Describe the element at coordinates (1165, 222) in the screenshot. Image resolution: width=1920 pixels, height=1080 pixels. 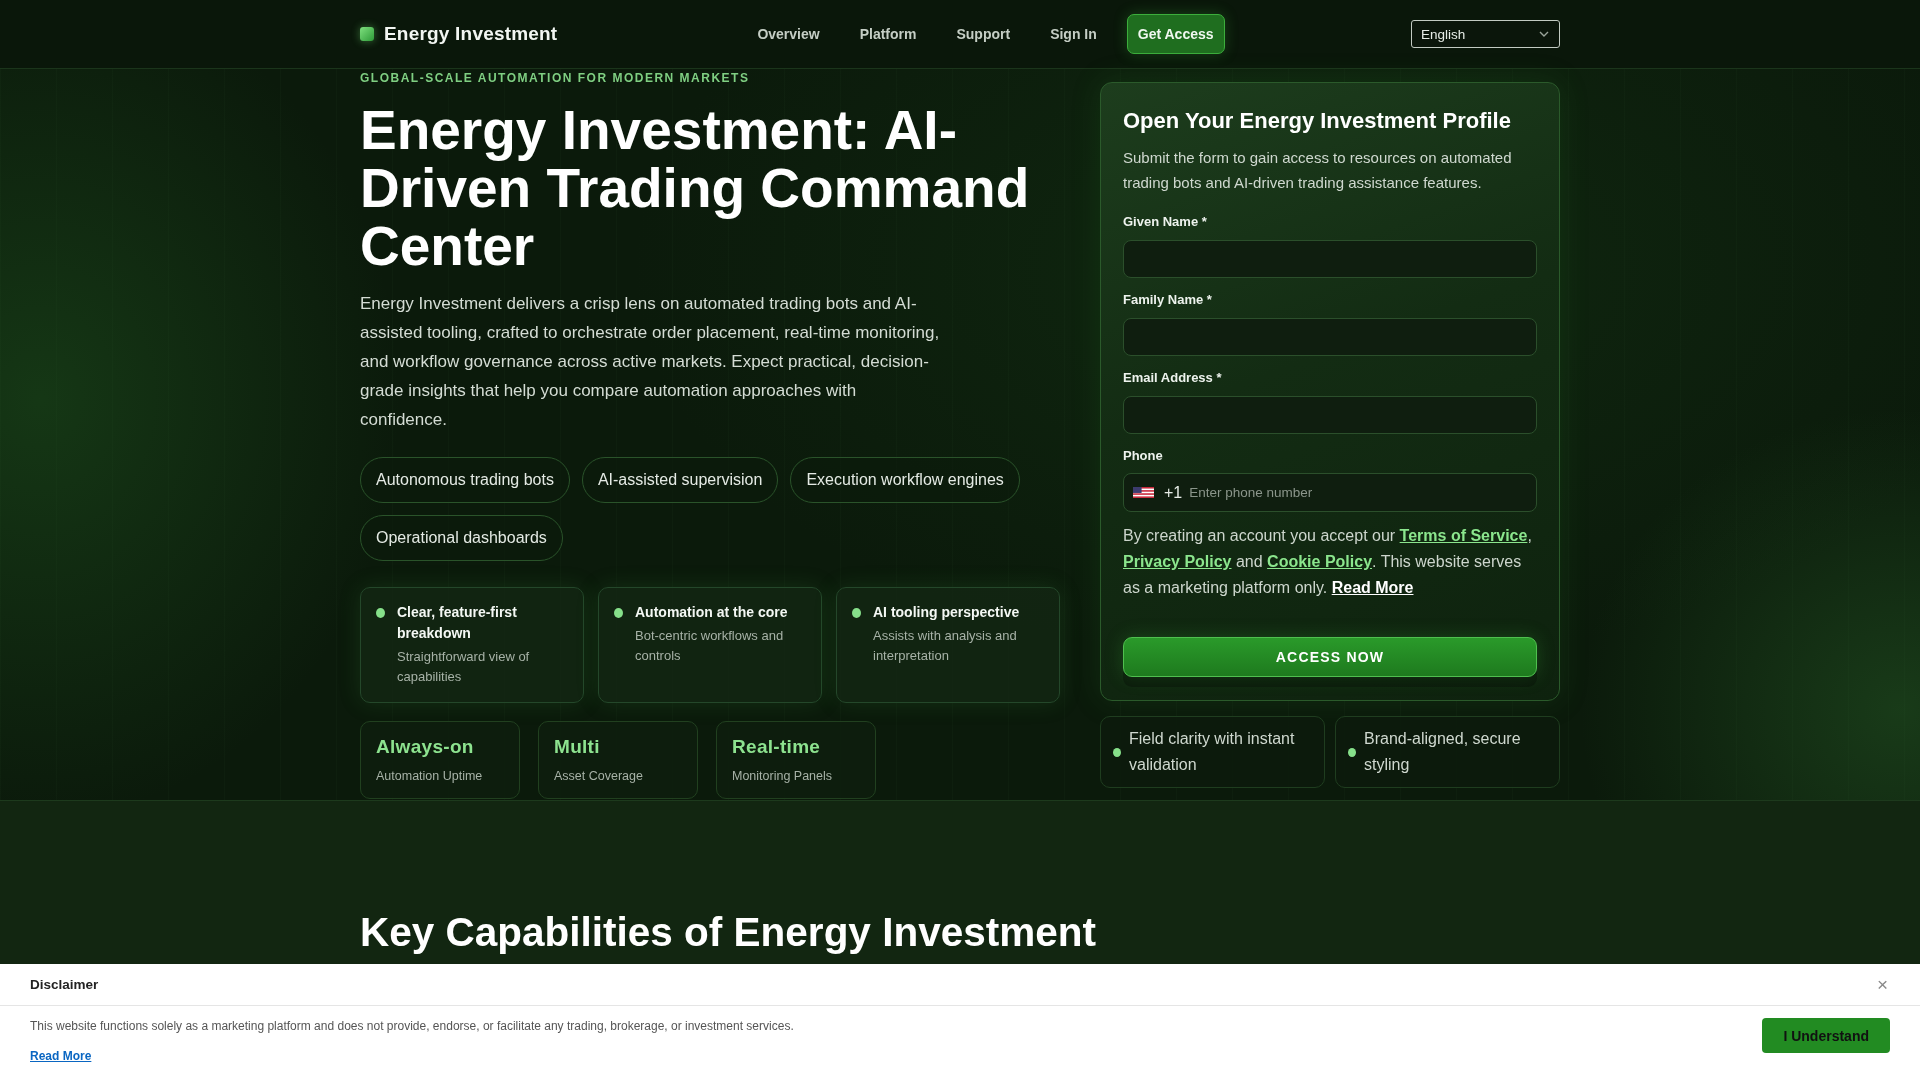
I see `field-label: Given Name *` at that location.